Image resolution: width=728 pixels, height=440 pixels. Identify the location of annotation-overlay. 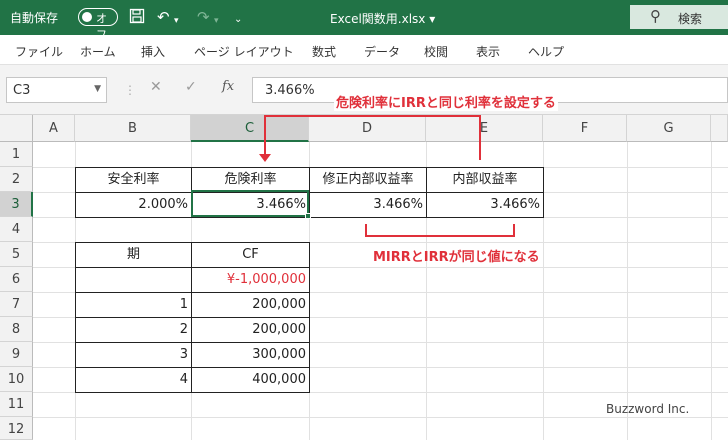
(387, 176).